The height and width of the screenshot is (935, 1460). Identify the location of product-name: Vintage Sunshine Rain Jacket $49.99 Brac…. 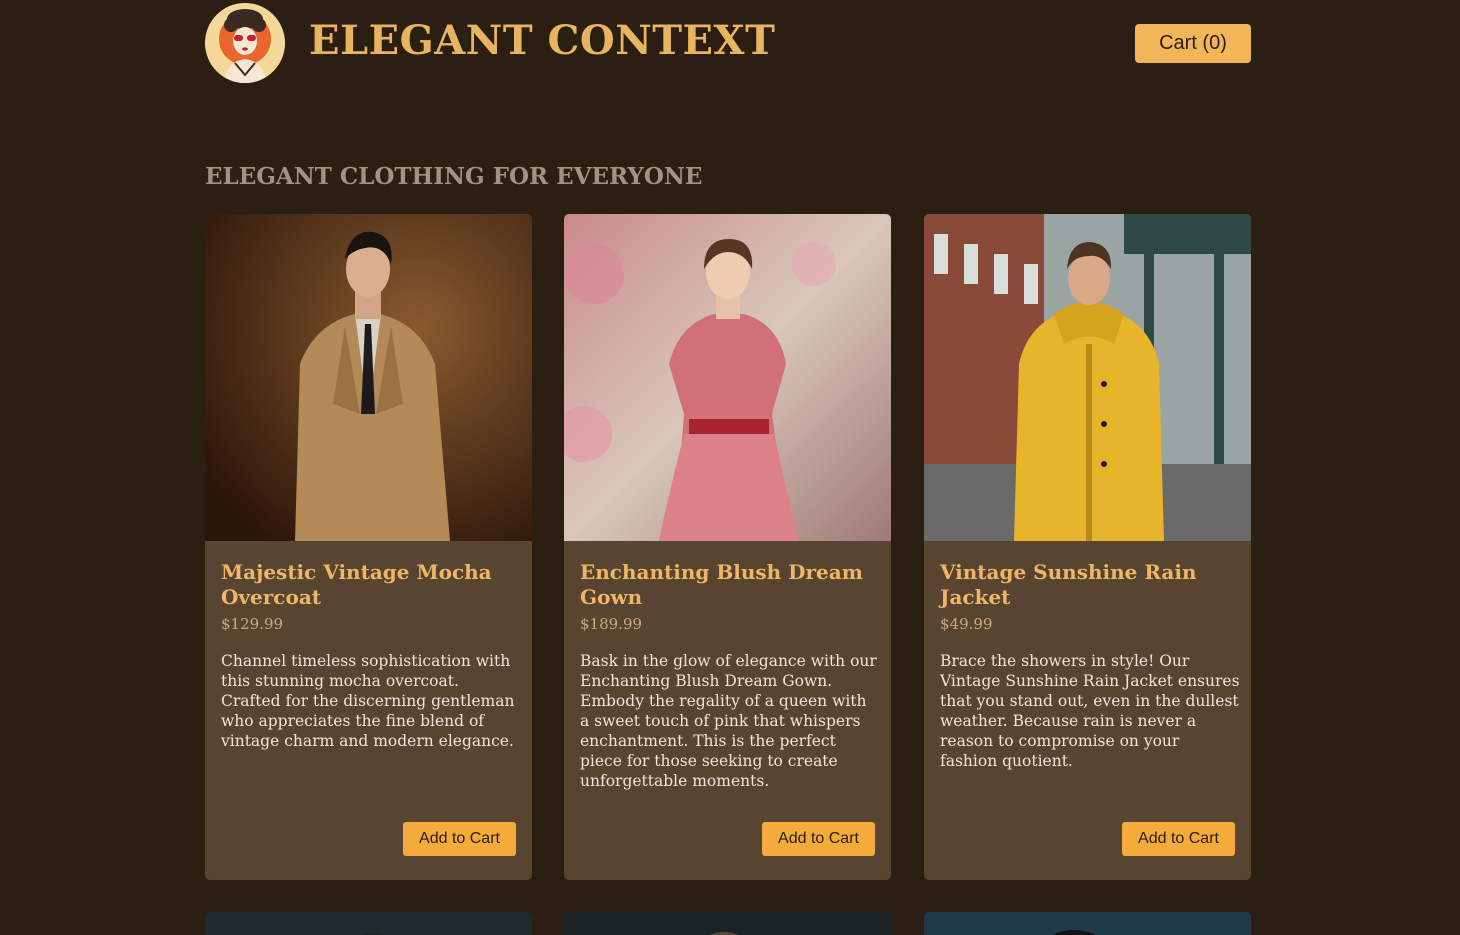
(1090, 665).